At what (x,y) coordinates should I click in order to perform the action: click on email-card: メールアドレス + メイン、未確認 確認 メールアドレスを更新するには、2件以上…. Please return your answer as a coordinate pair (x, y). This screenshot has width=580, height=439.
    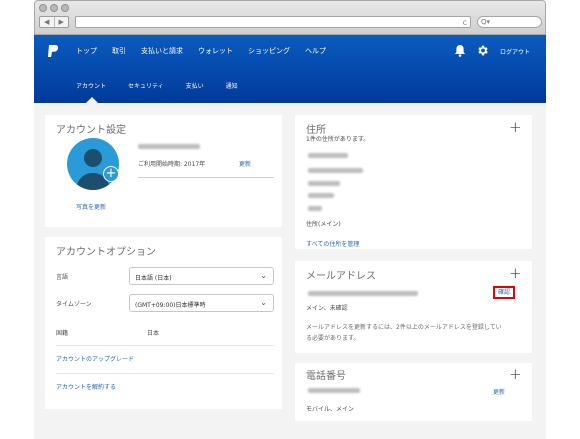
    Looking at the image, I should click on (413, 307).